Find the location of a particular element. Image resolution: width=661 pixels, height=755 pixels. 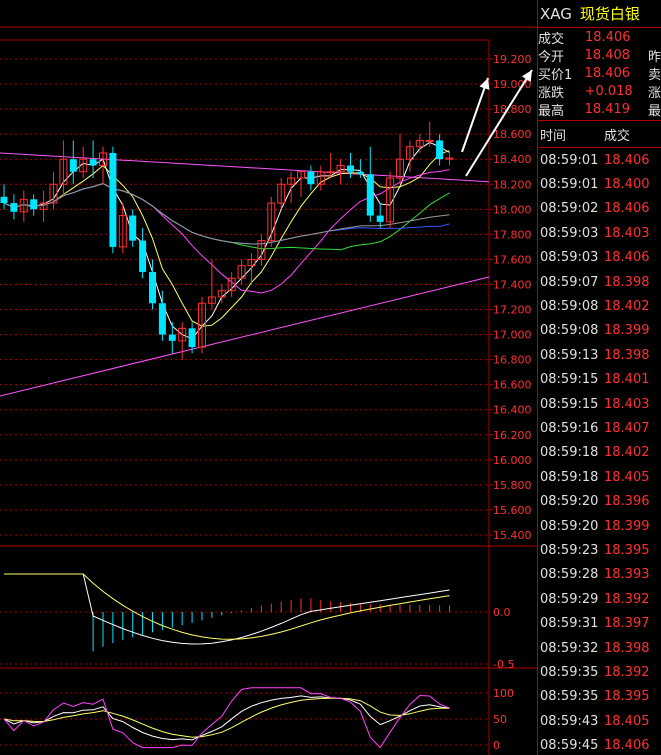

tick-row: 08:59:02 18.406 is located at coordinates (599, 209).